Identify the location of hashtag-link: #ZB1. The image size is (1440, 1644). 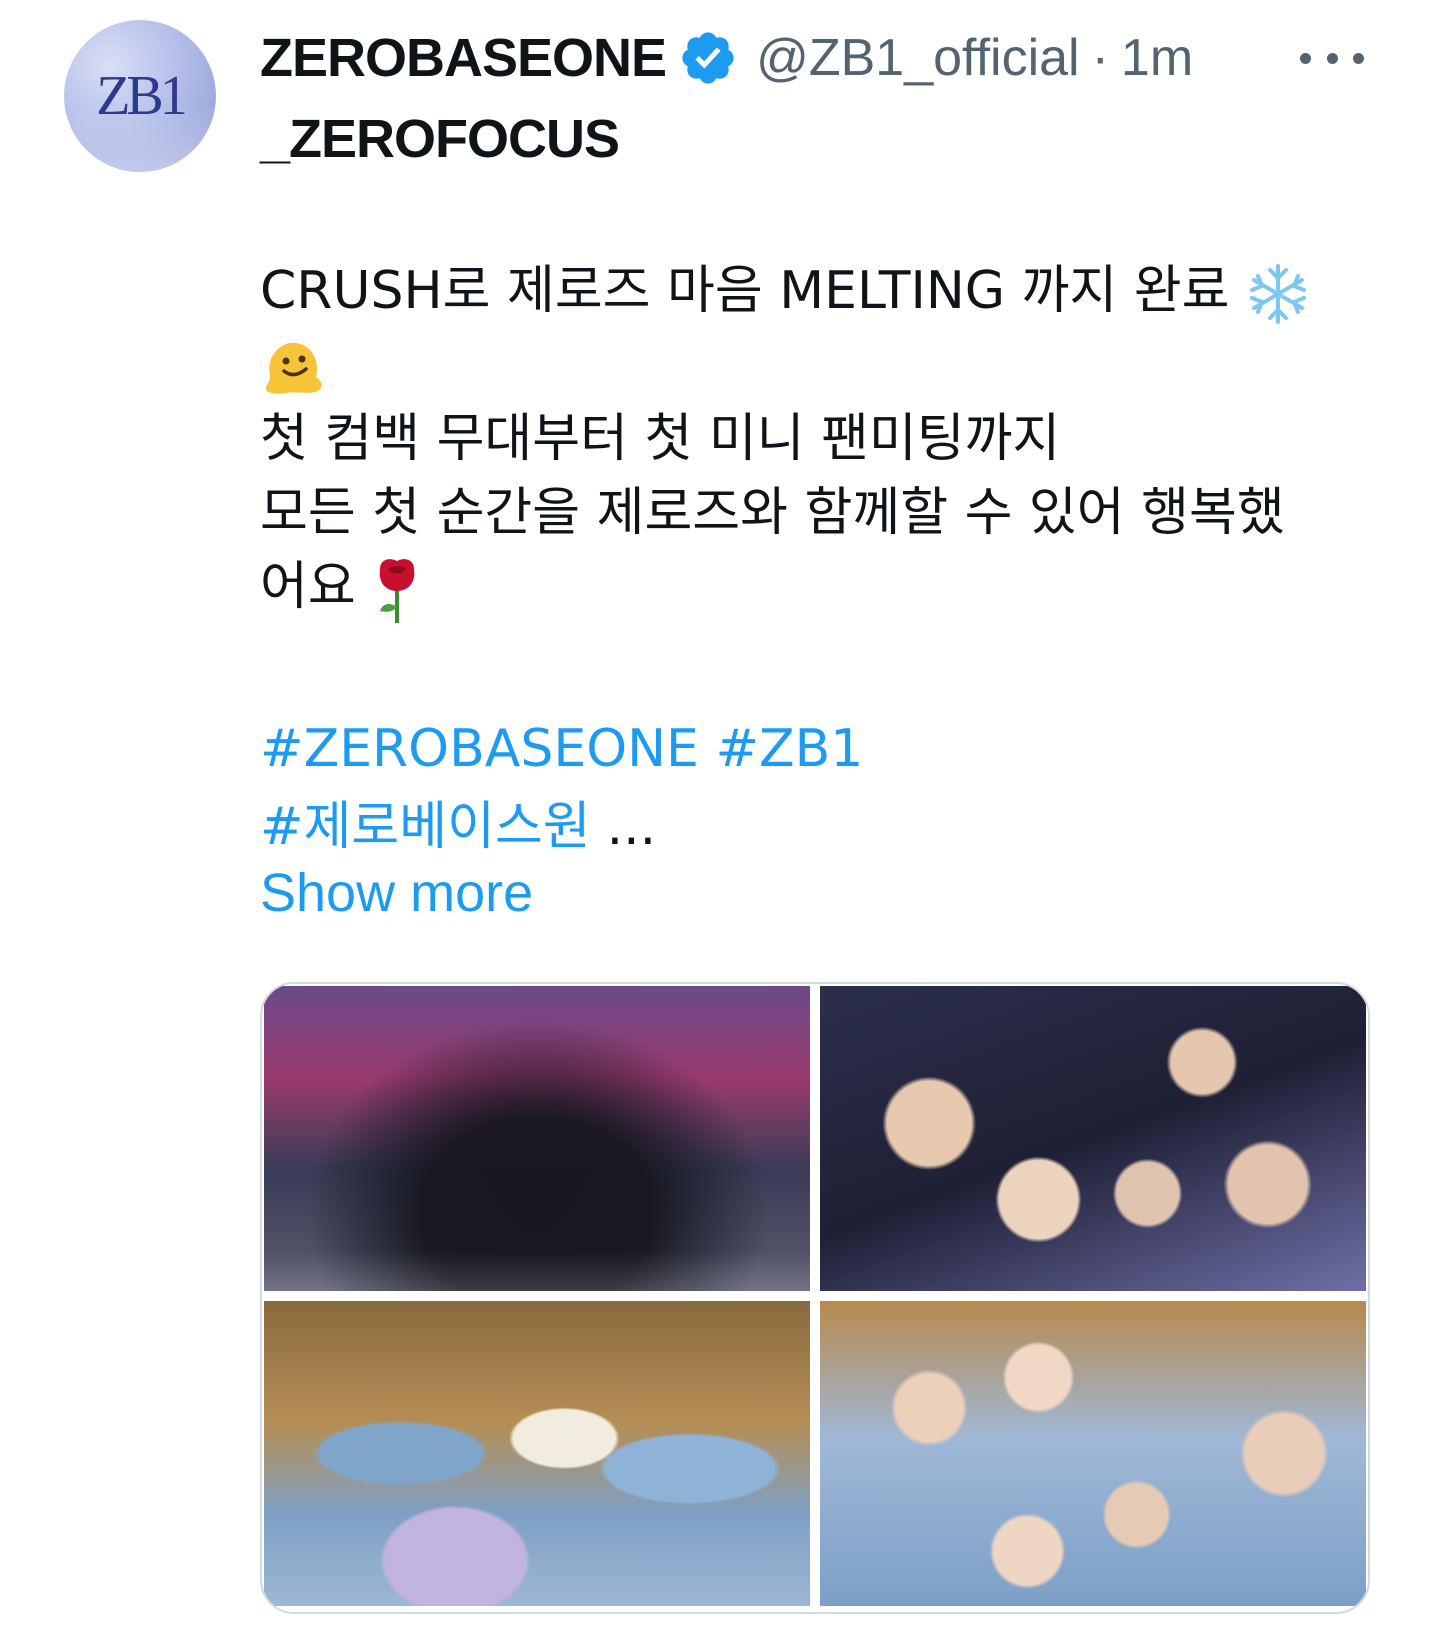
(789, 749).